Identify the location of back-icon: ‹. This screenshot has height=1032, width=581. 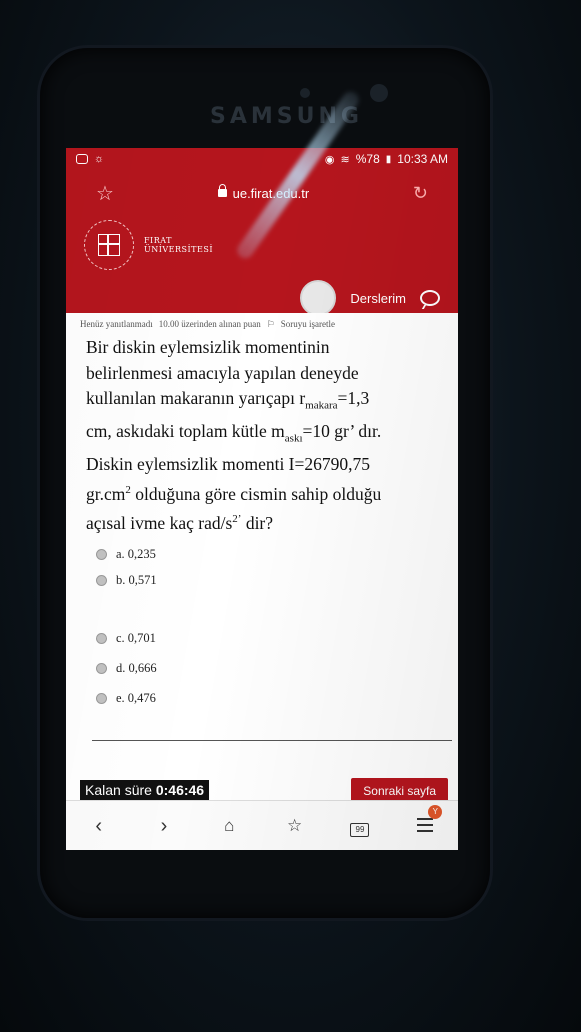
(99, 826).